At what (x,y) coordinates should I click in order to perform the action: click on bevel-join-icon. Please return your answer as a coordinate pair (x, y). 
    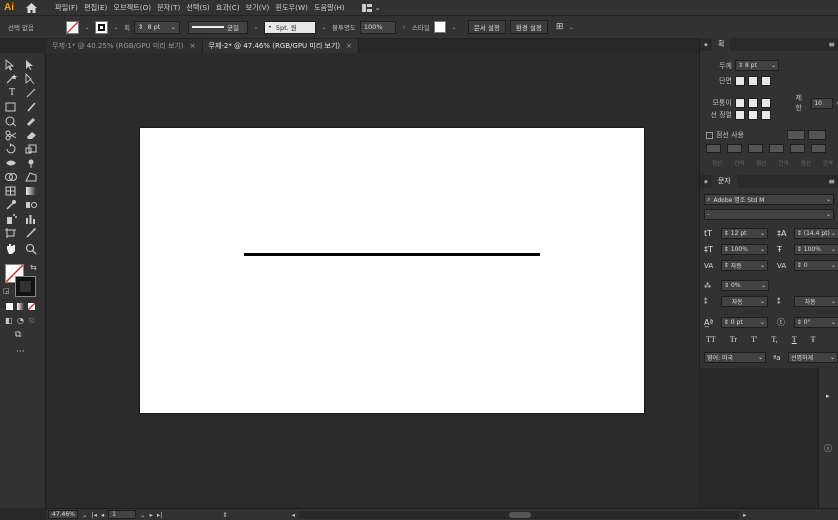
    Looking at the image, I should click on (765, 103).